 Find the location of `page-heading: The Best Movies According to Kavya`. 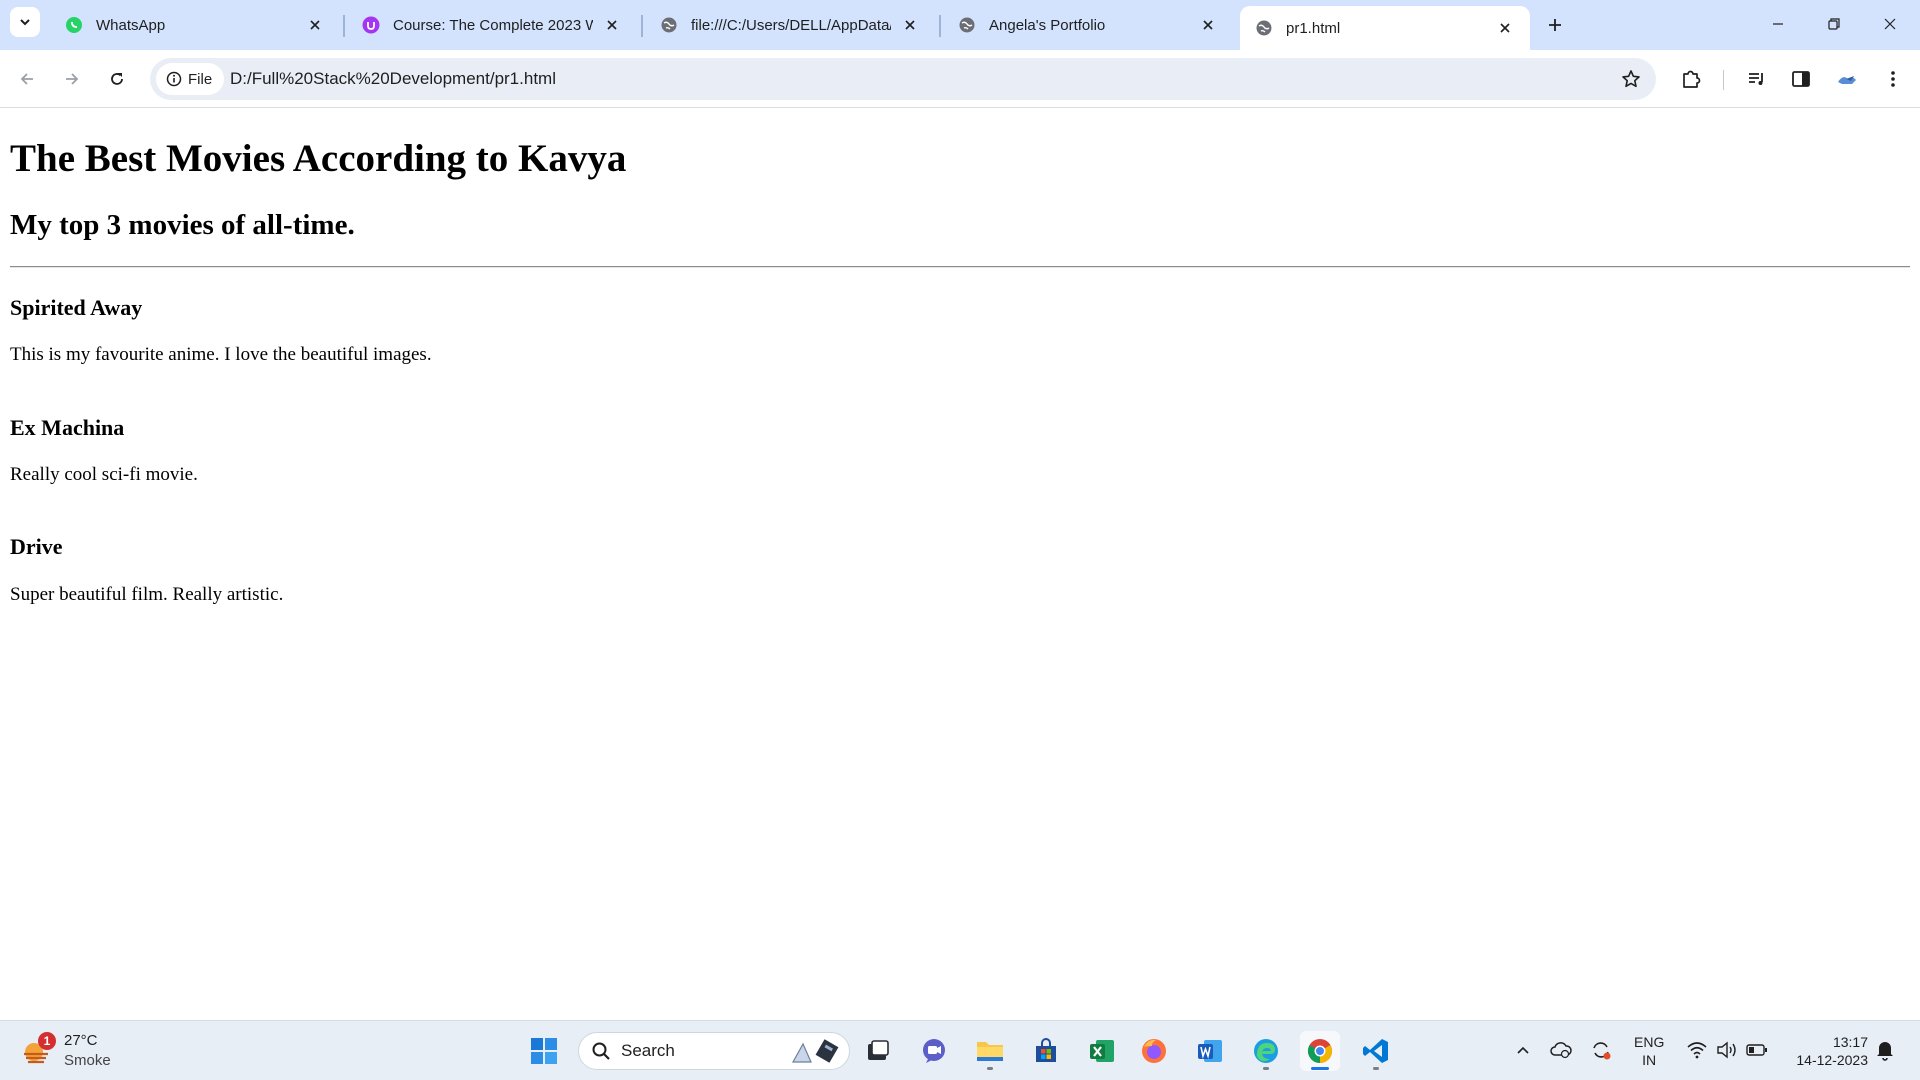

page-heading: The Best Movies According to Kavya is located at coordinates (318, 158).